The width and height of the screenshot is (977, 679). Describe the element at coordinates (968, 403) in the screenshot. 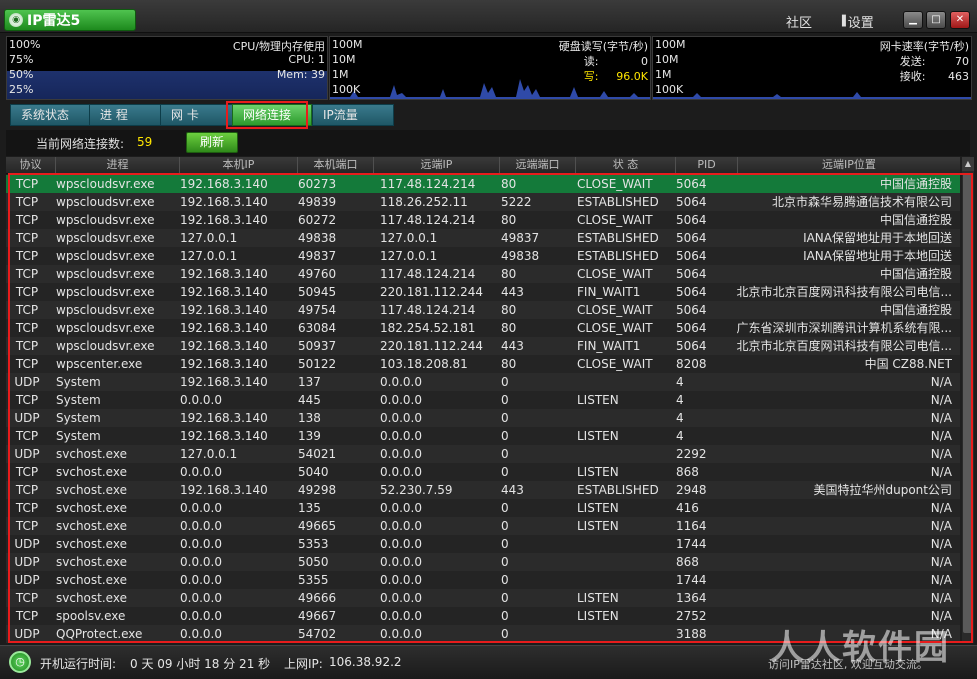

I see `scroll-thumb` at that location.